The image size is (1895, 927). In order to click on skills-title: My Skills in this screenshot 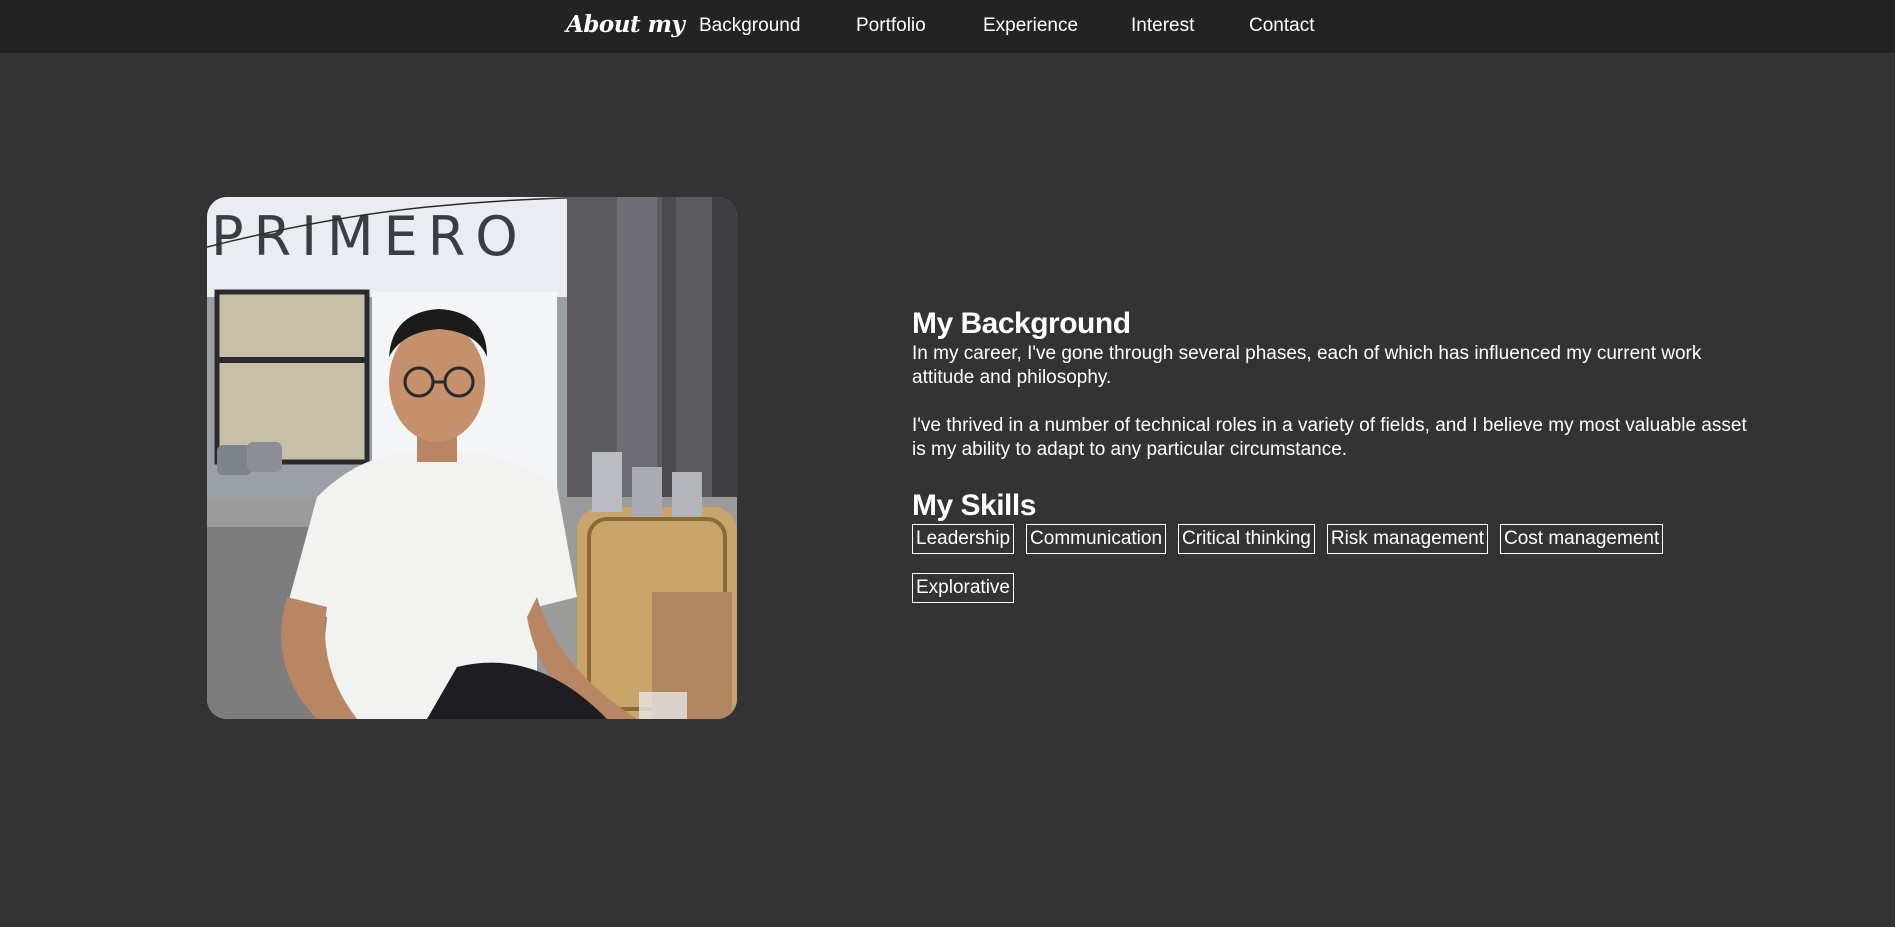, I will do `click(974, 505)`.